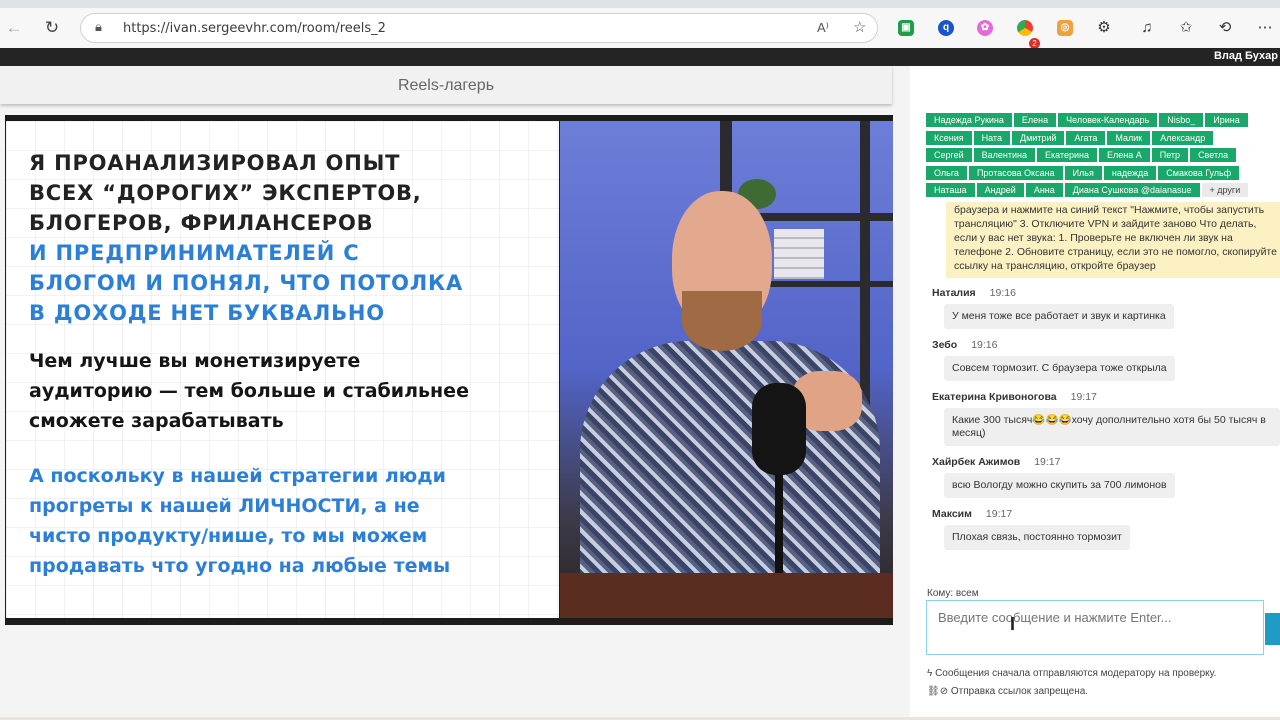 Image resolution: width=1280 pixels, height=720 pixels. Describe the element at coordinates (1130, 172) in the screenshot. I see `participant-chip: надежда` at that location.